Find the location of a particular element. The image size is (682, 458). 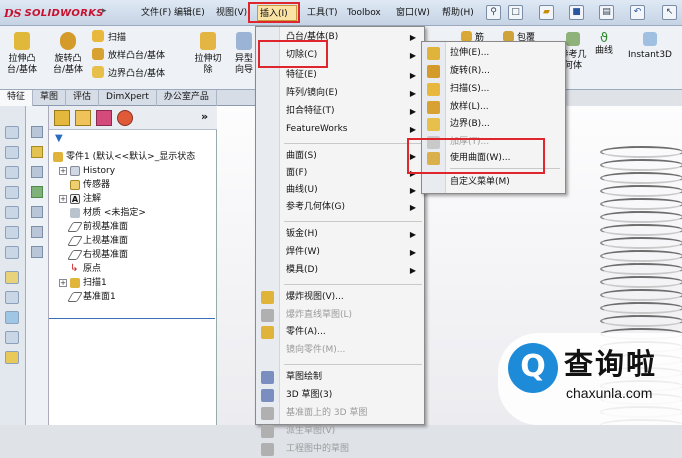

configuration-tab-icon is located at coordinates (104, 118).